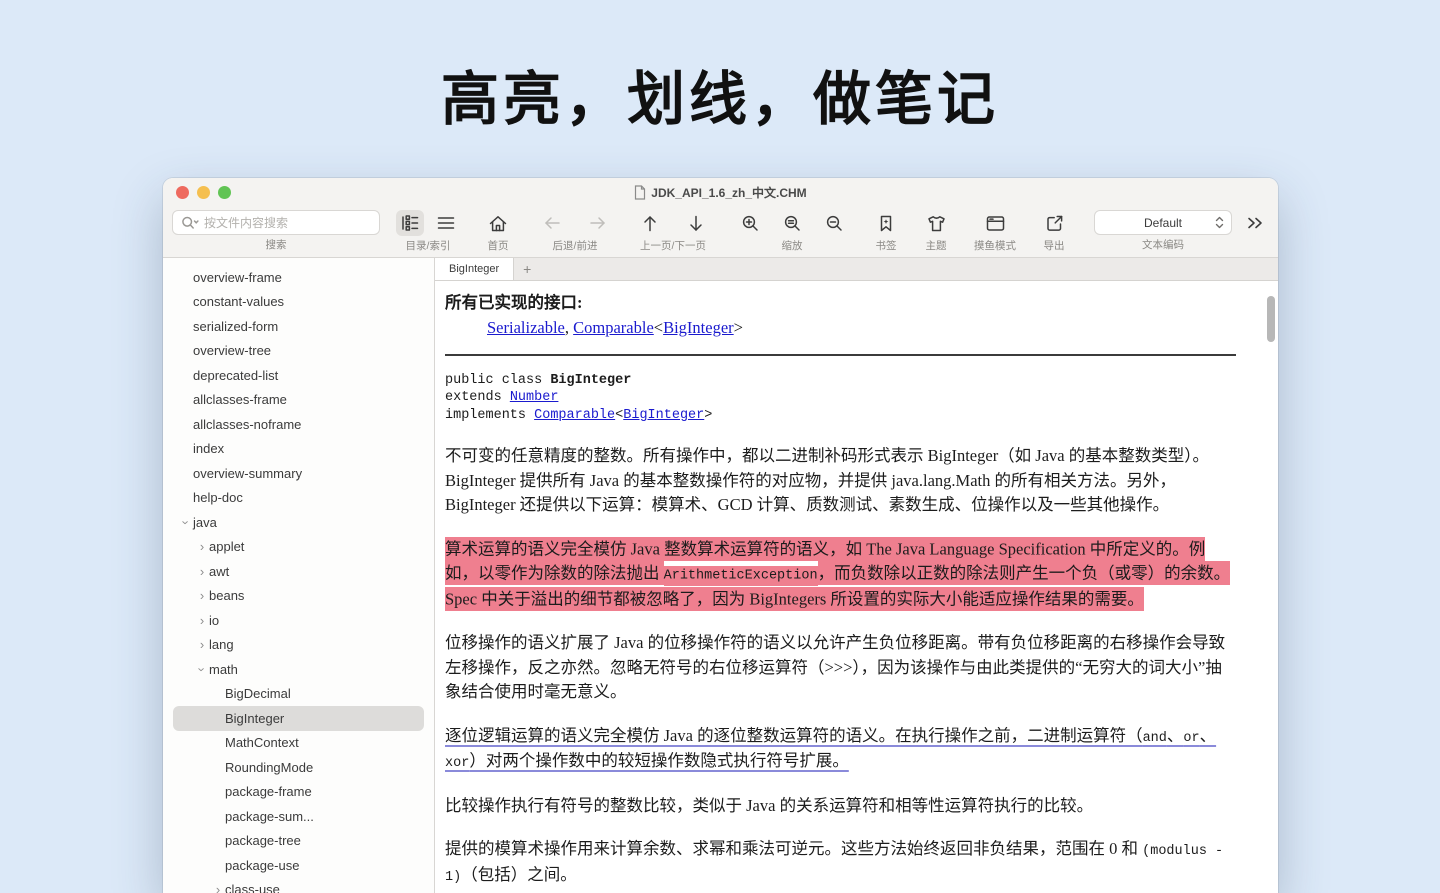 This screenshot has height=893, width=1440. I want to click on previous-page-button, so click(650, 223).